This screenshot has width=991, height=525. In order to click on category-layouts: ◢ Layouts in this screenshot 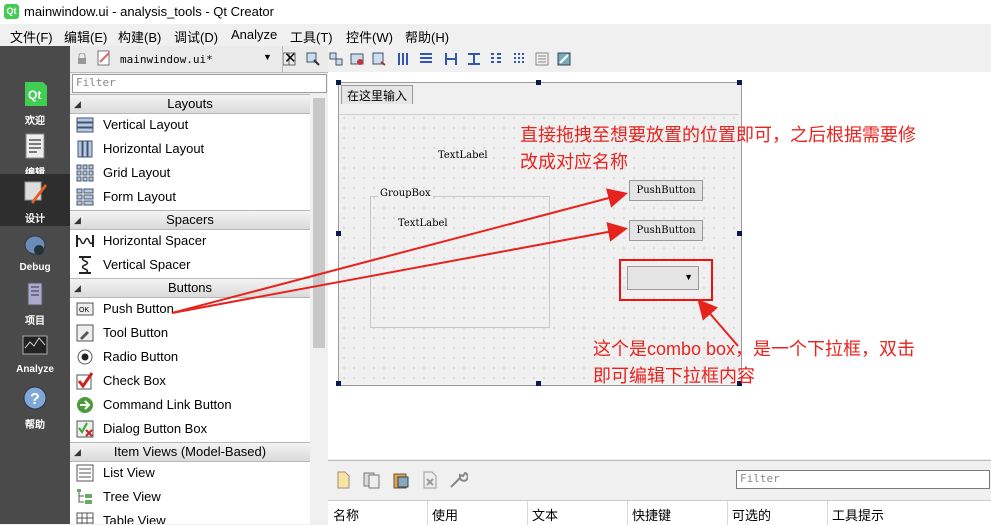, I will do `click(190, 104)`.